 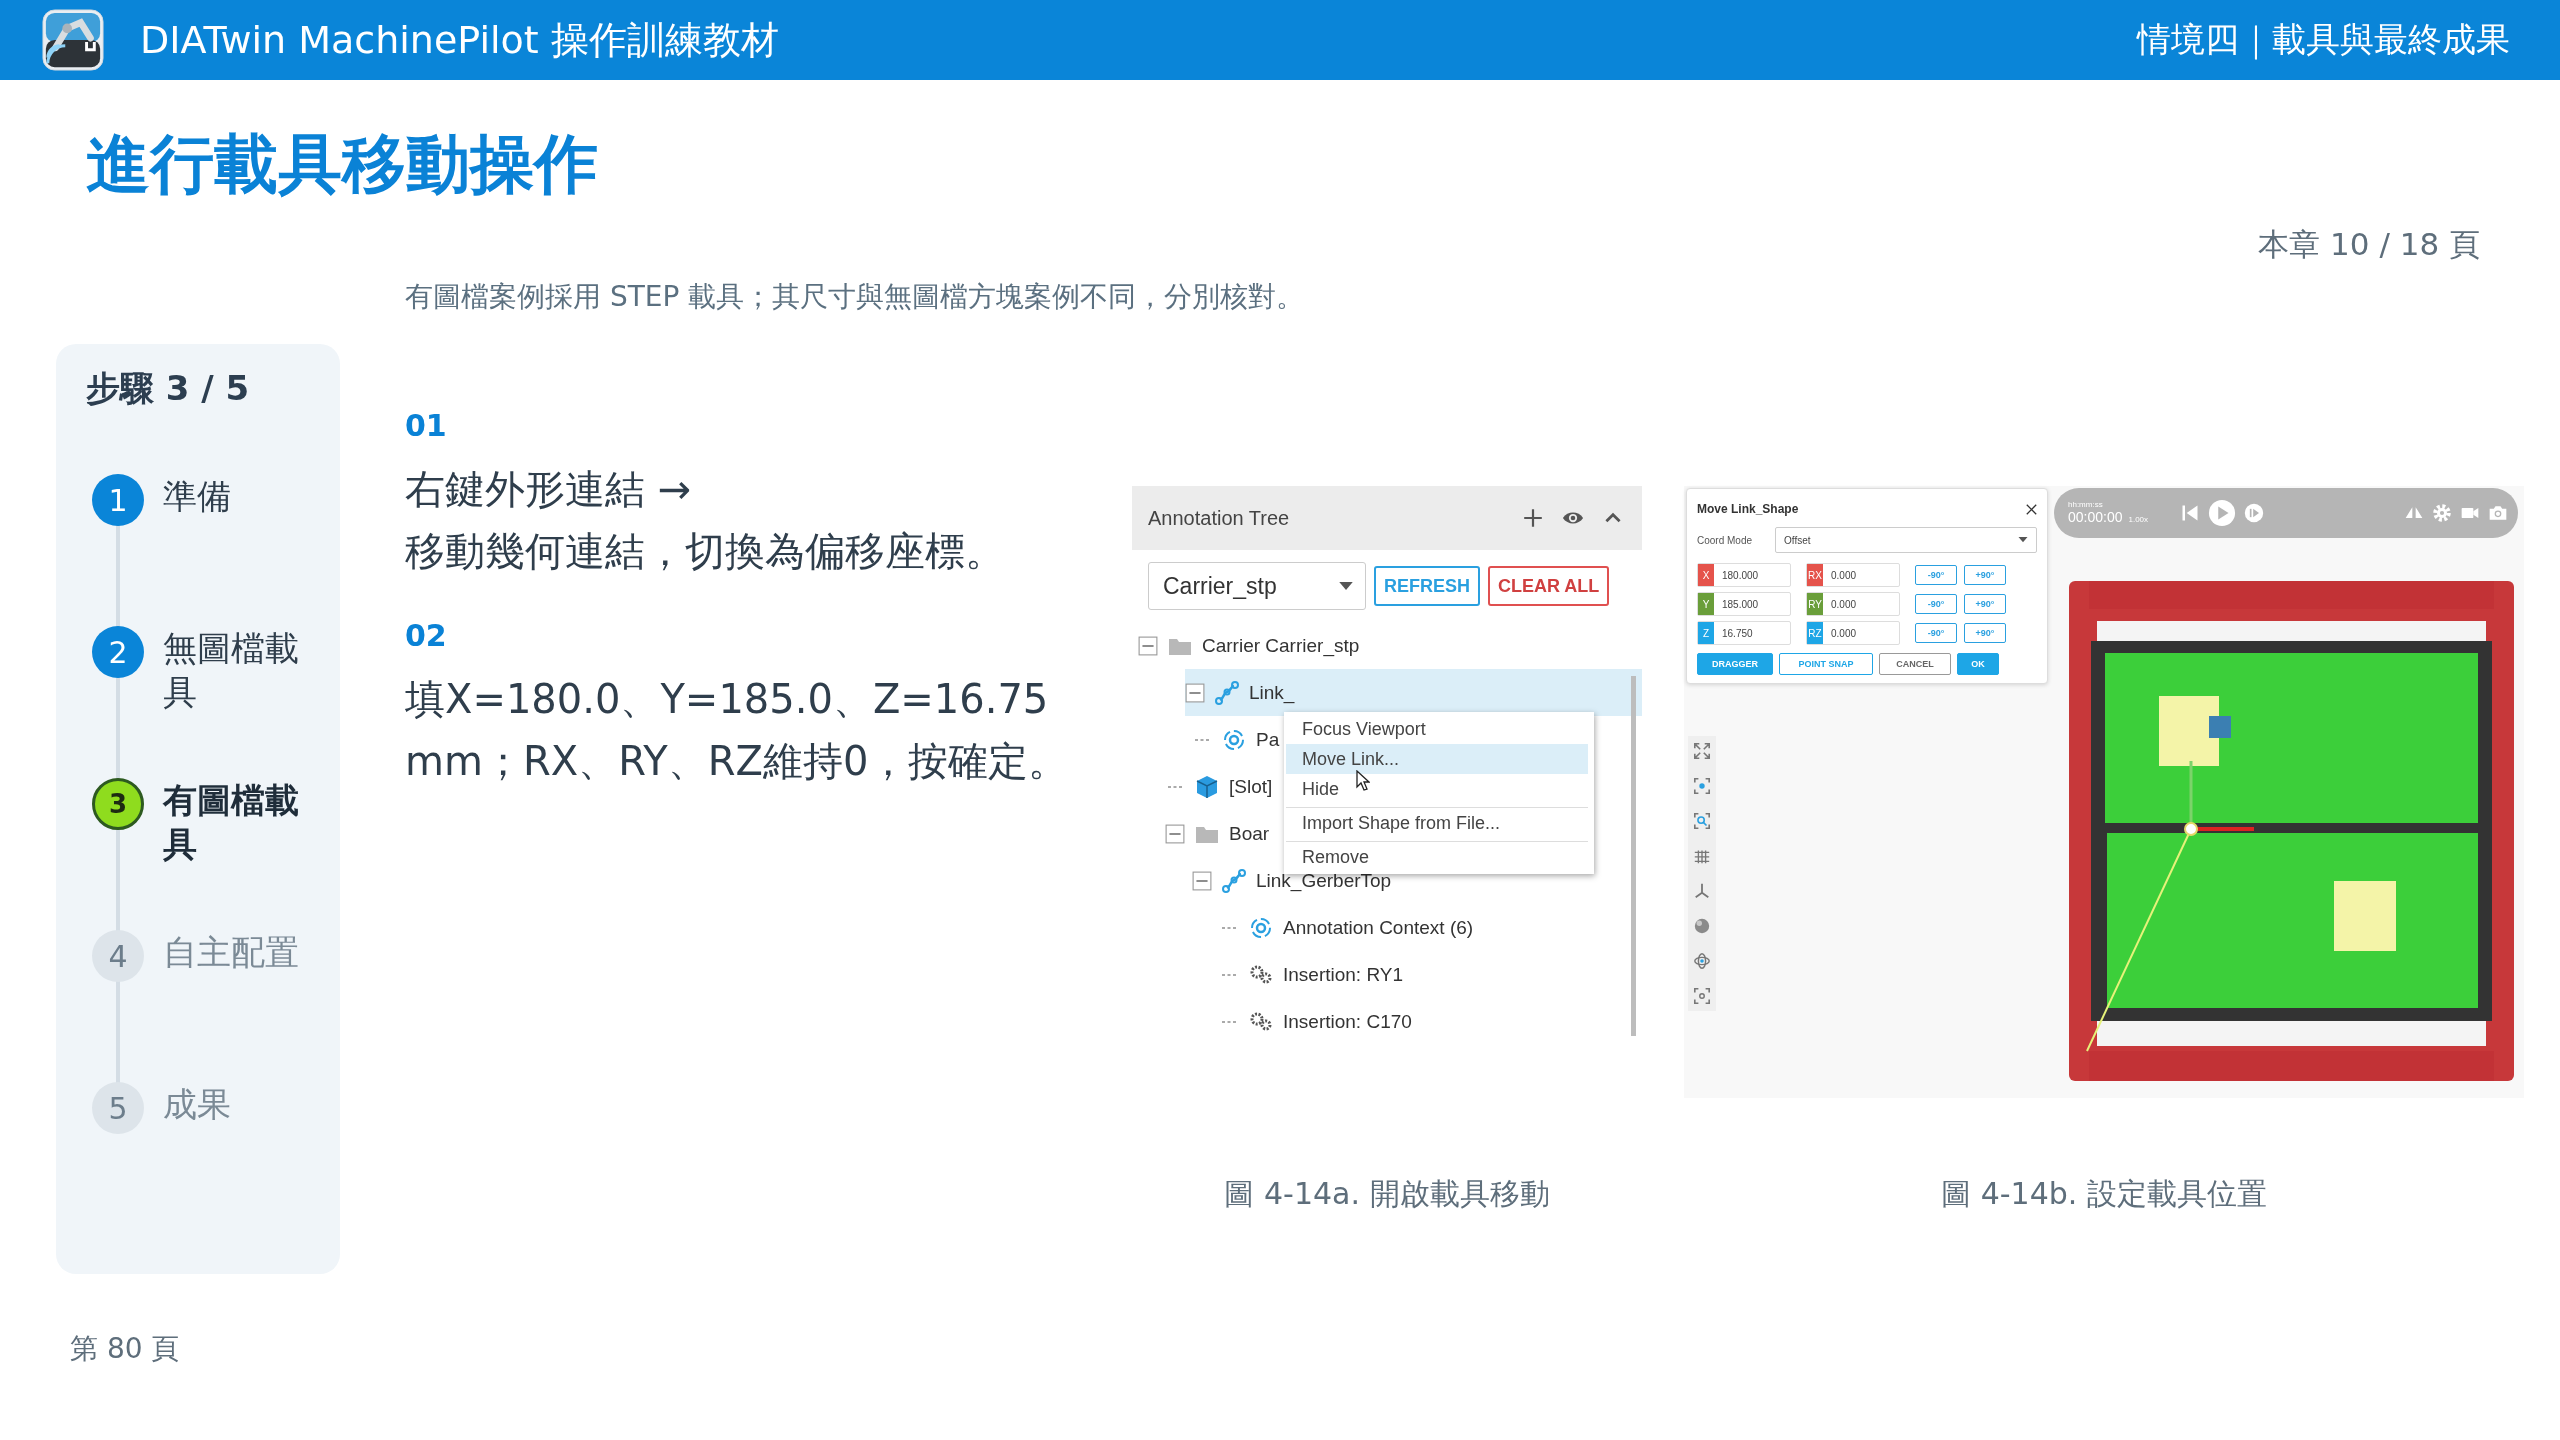 What do you see at coordinates (1725, 540) in the screenshot?
I see `field-label: Coord Mode` at bounding box center [1725, 540].